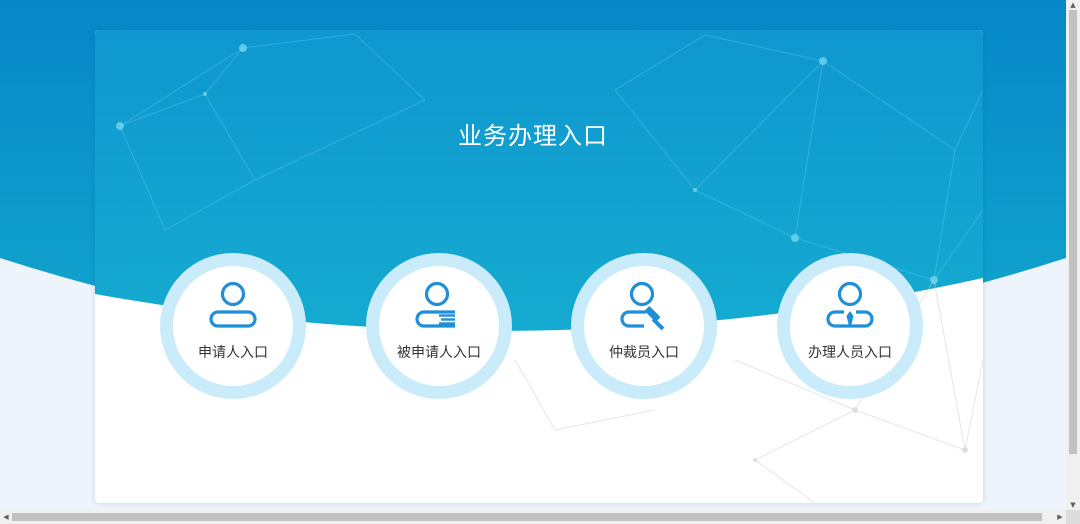 The image size is (1080, 524). I want to click on scrollbar-corner, so click(1073, 517).